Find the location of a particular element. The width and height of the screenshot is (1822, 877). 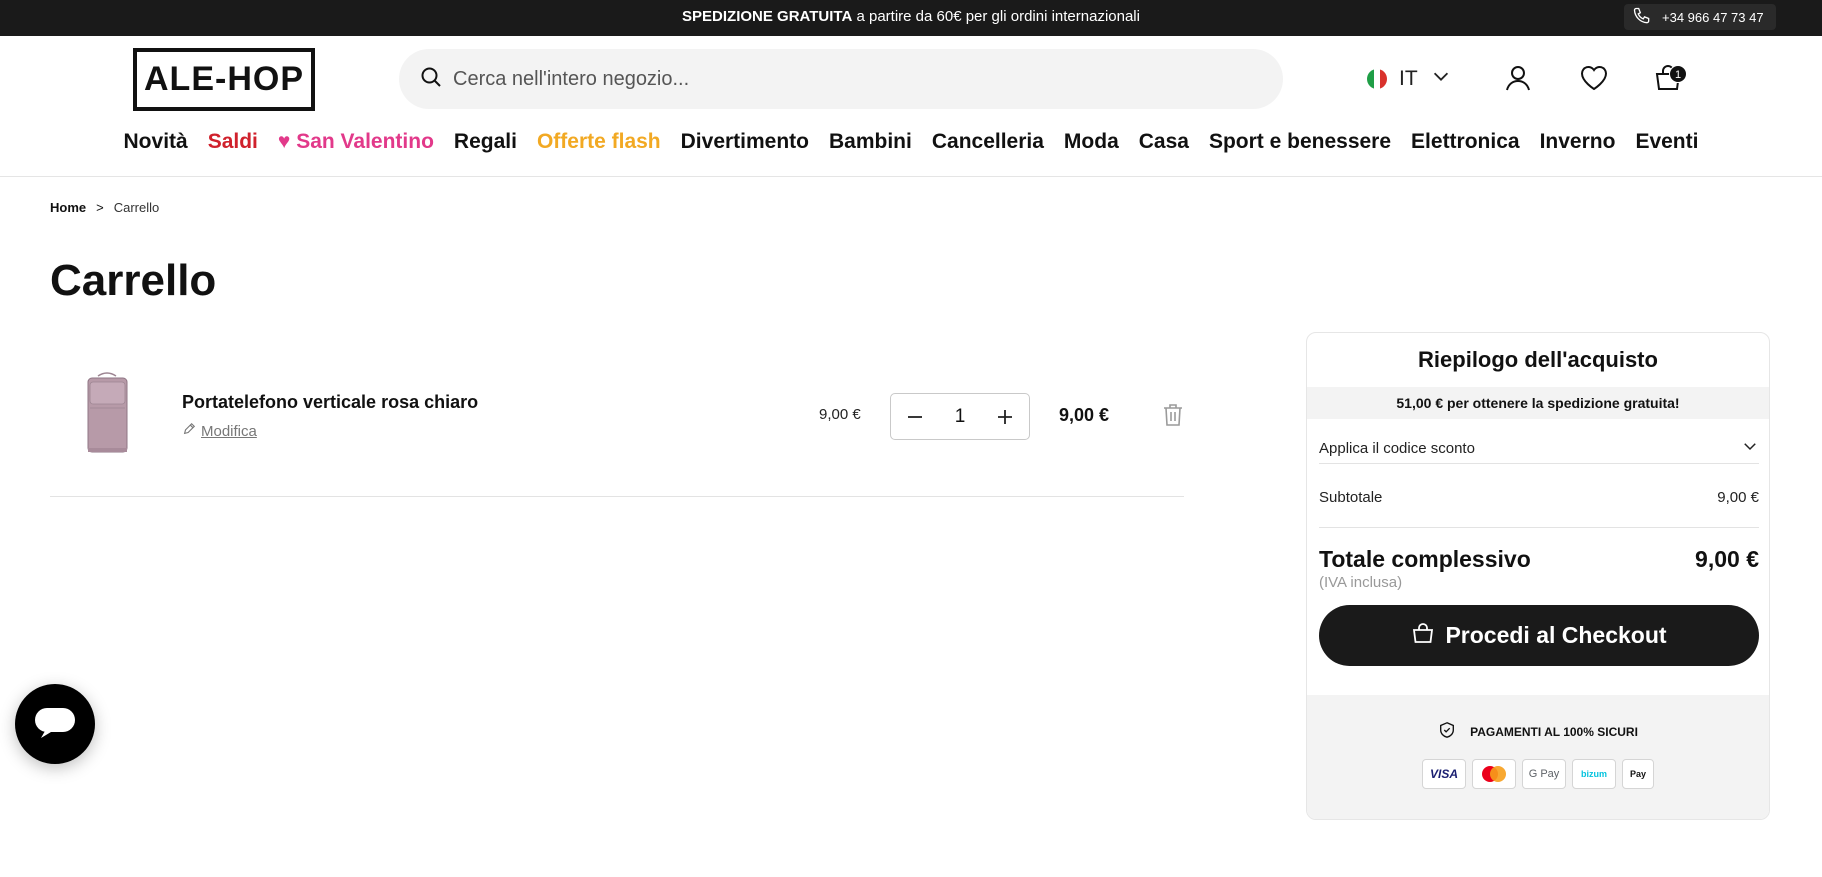

wishlist-button is located at coordinates (1594, 78).